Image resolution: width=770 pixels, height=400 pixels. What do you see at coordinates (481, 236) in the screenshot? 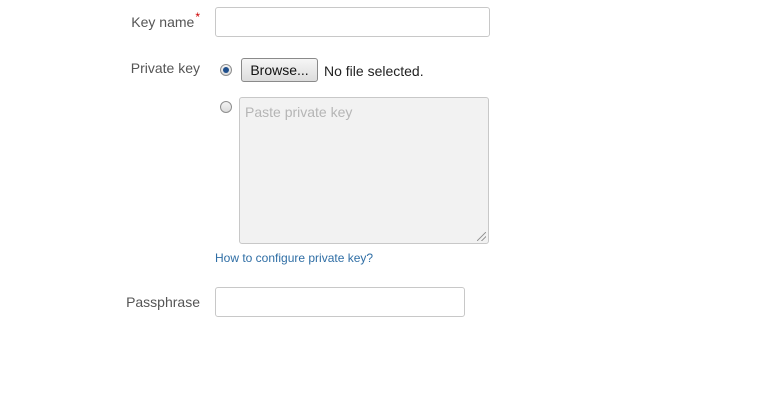
I see `resize-grip-icon` at bounding box center [481, 236].